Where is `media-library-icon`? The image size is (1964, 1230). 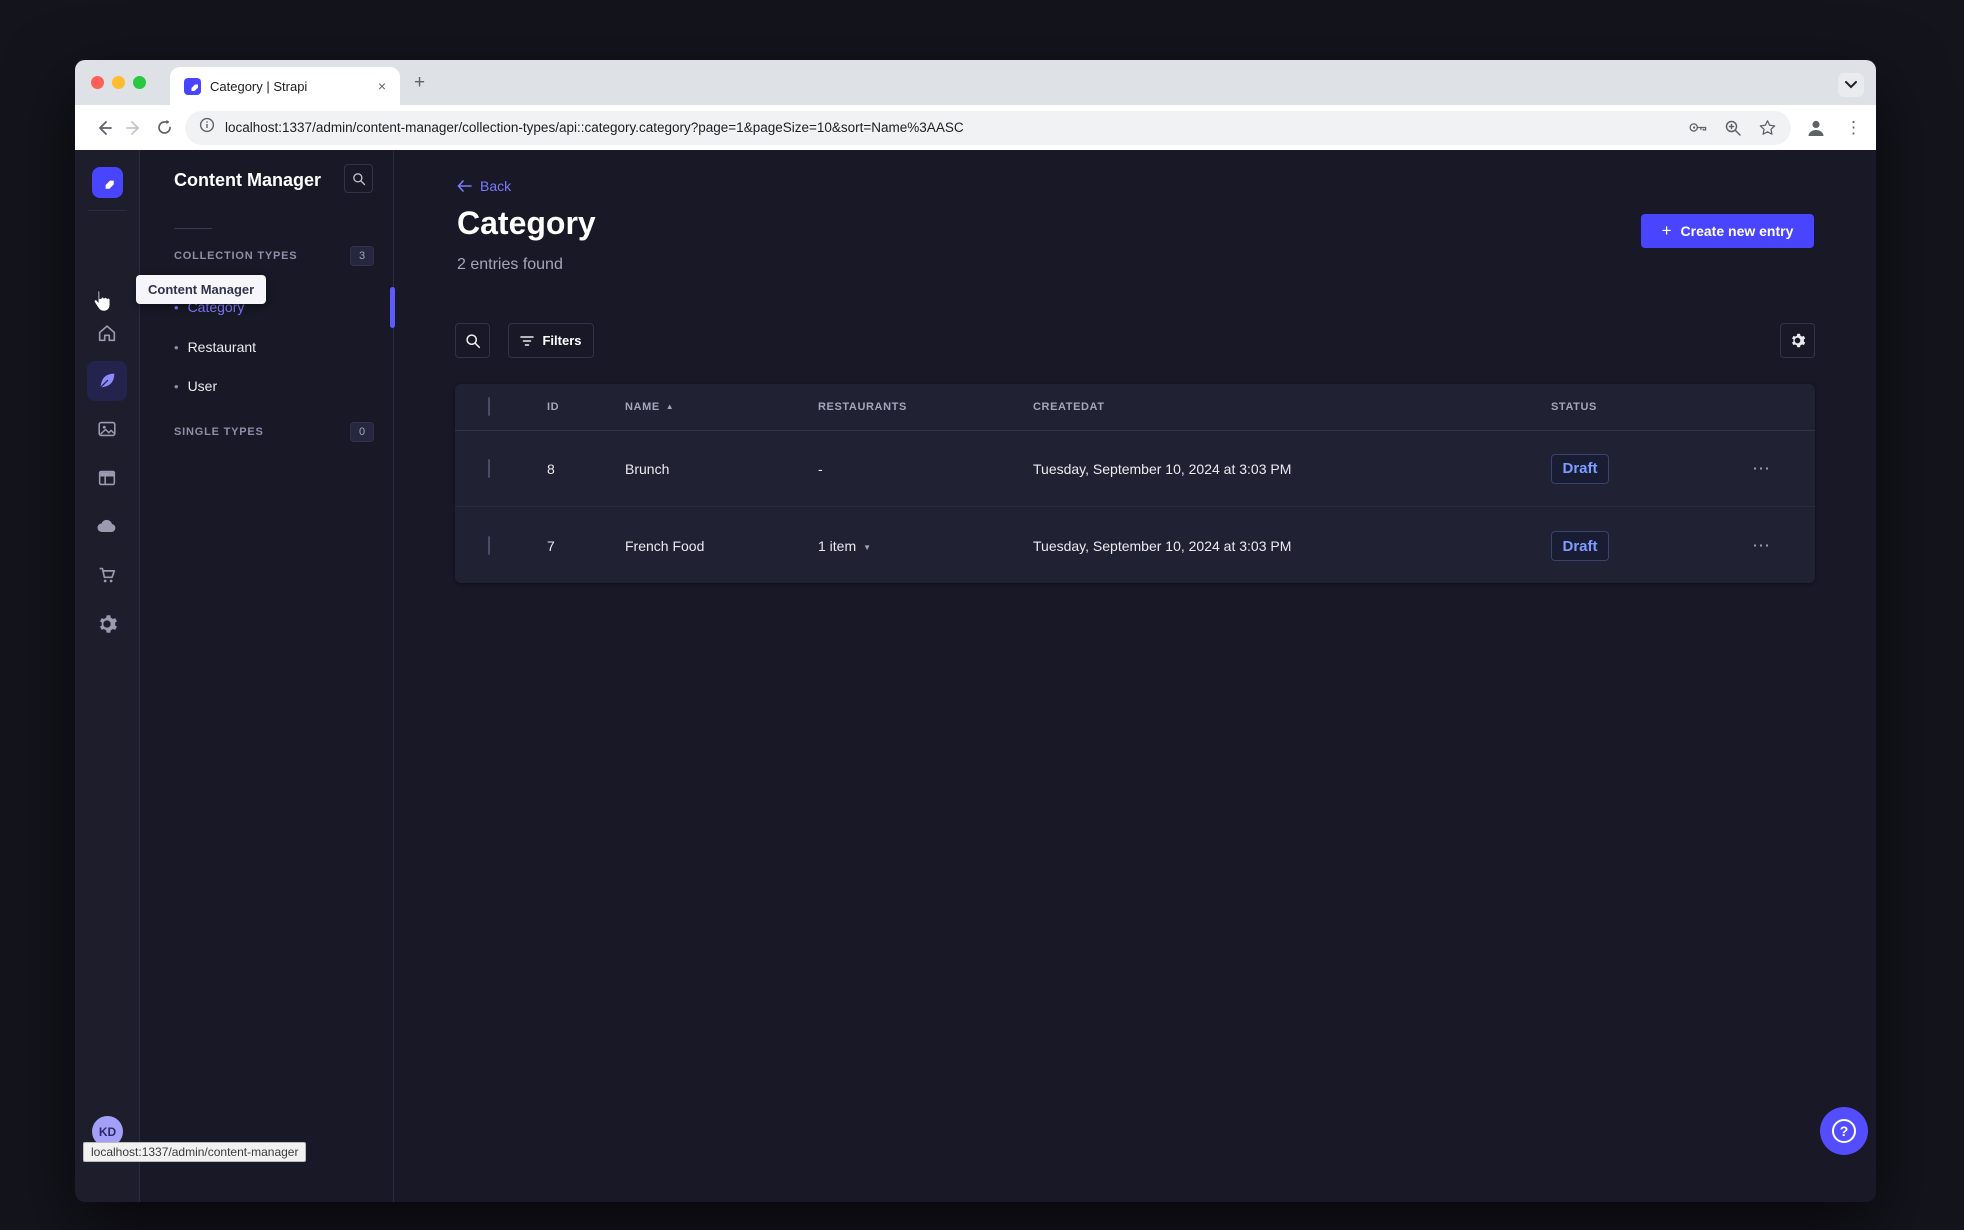 media-library-icon is located at coordinates (107, 429).